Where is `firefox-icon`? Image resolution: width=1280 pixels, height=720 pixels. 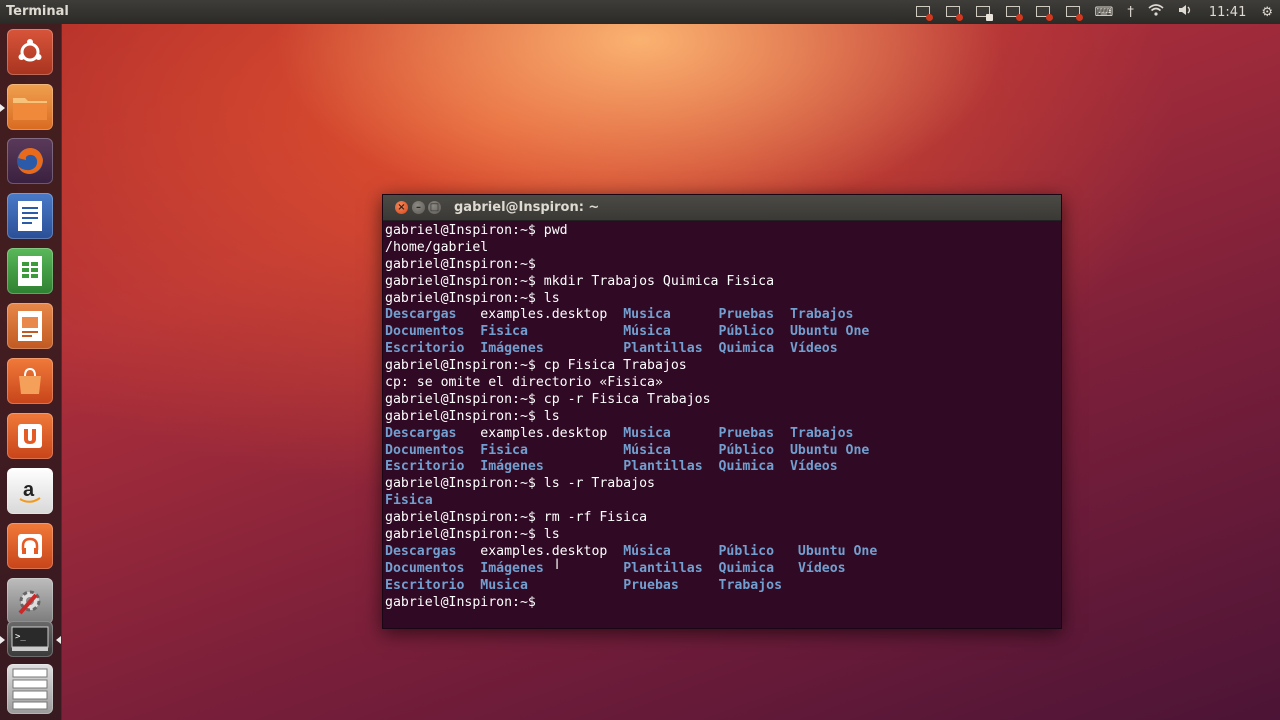 firefox-icon is located at coordinates (30, 161).